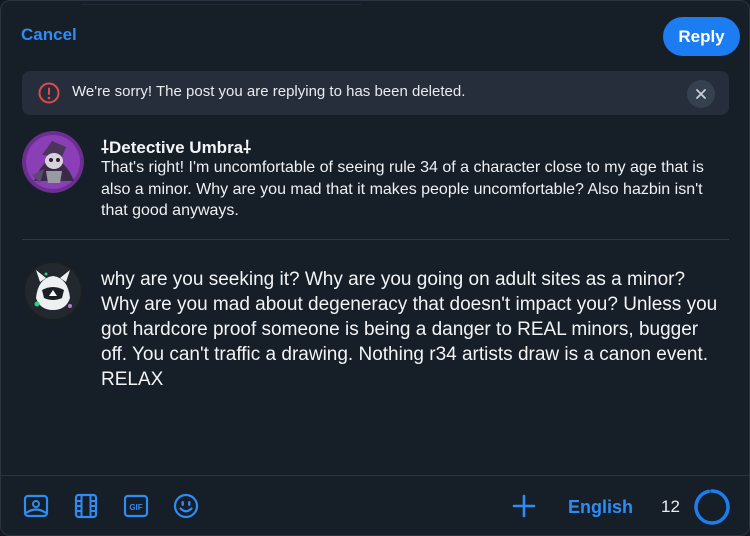 This screenshot has width=750, height=536. What do you see at coordinates (221, 3) in the screenshot?
I see `top-strip-decoration` at bounding box center [221, 3].